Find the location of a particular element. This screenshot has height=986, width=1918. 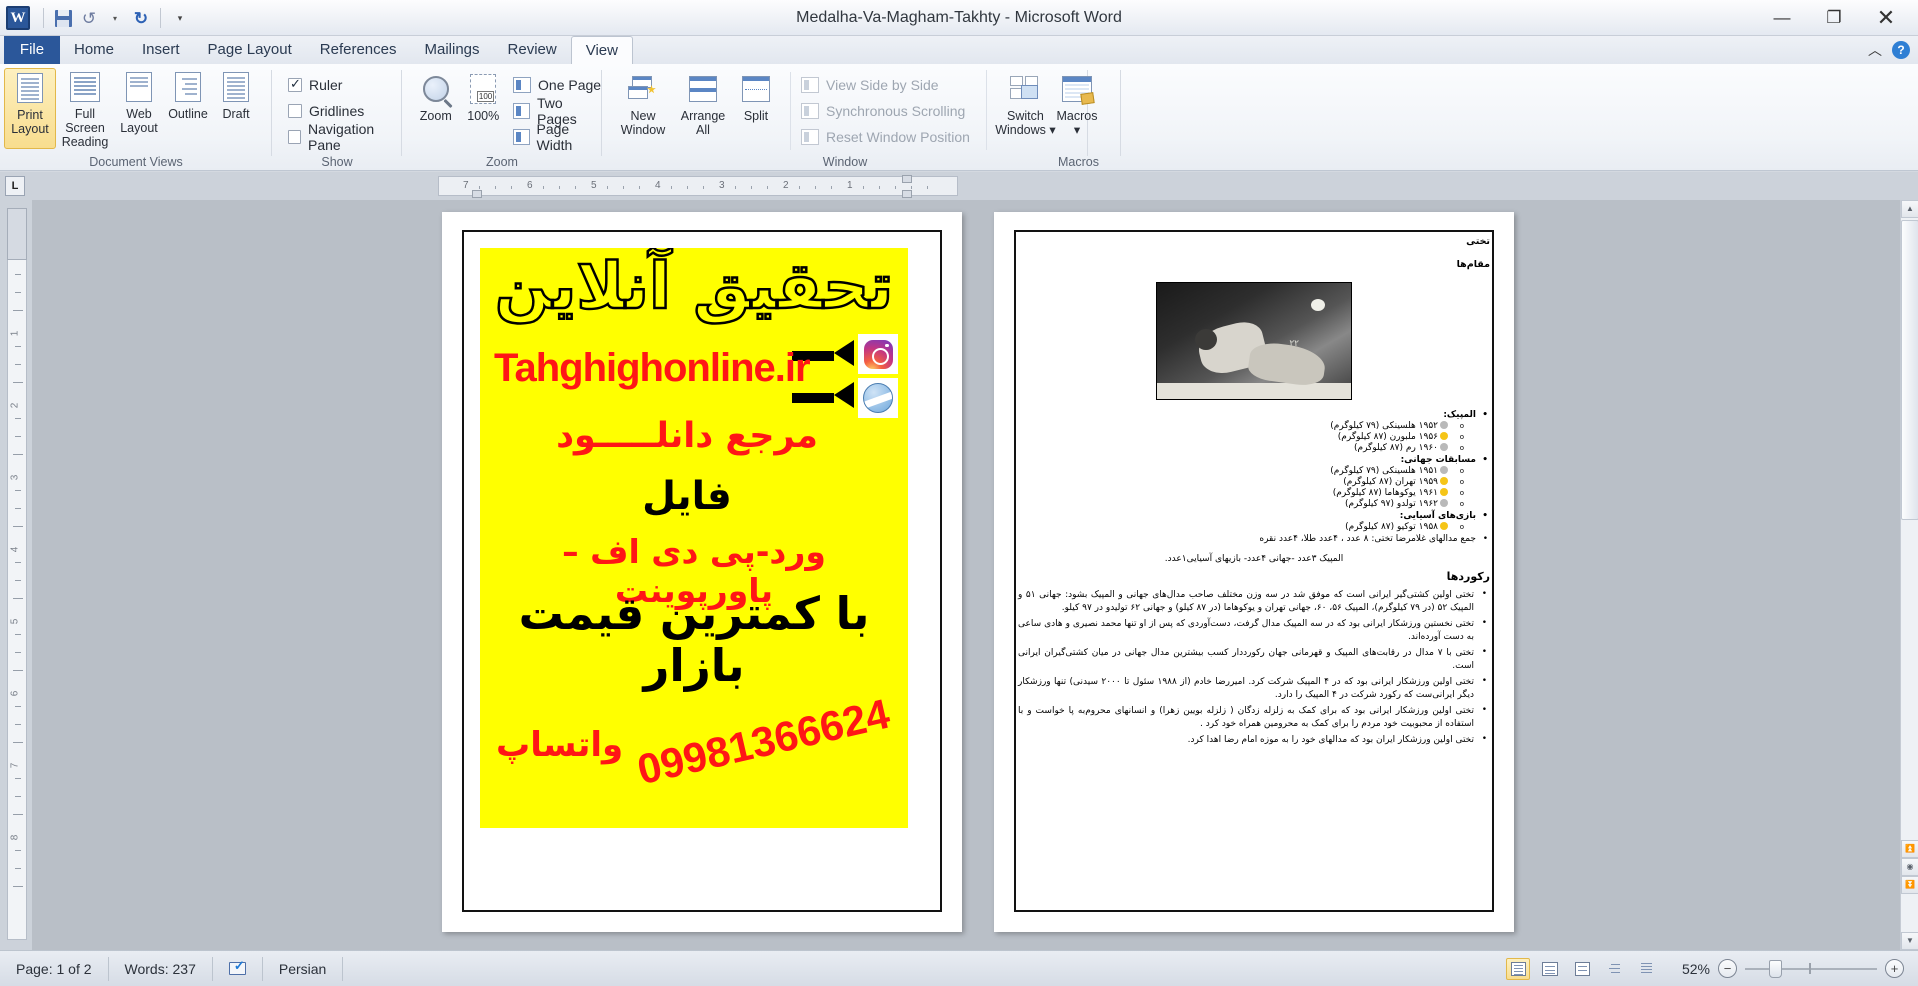

one-page-label: One Page is located at coordinates (570, 85).